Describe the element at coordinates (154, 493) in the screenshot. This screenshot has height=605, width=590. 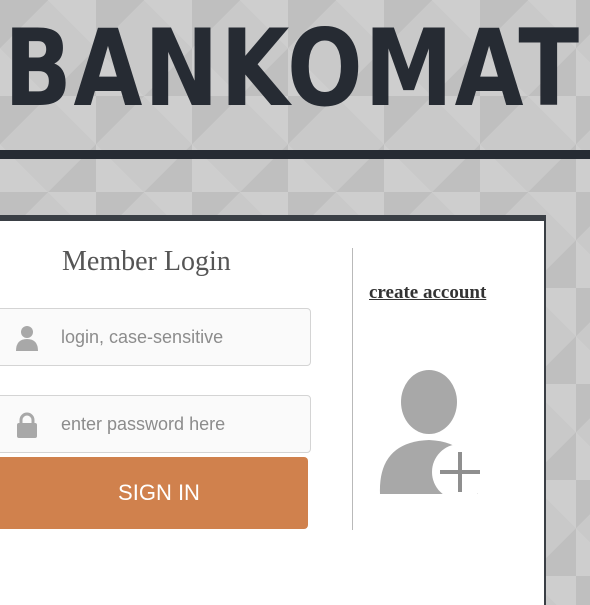
I see `sign-in-button: SIGN IN` at that location.